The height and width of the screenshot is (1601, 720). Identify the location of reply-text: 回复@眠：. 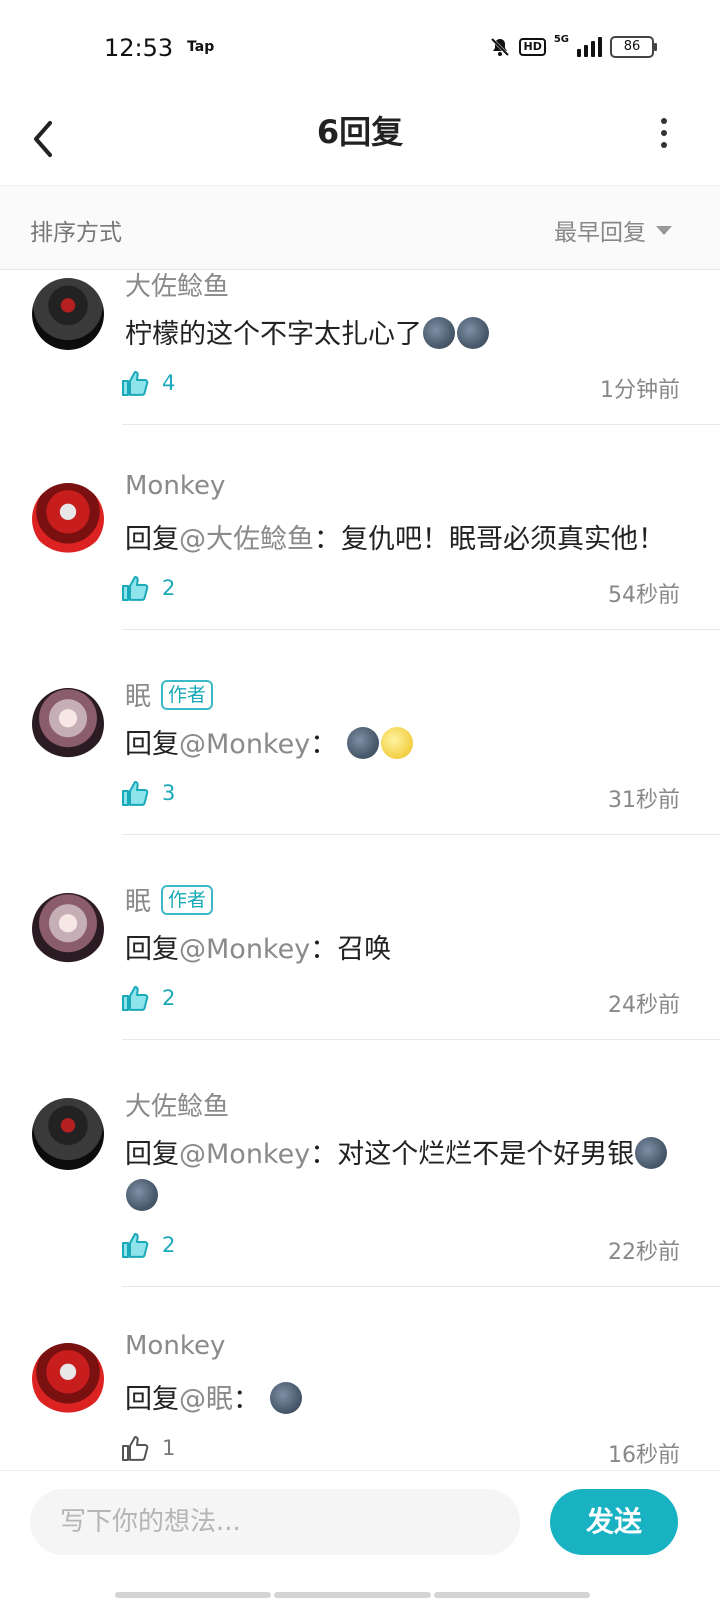
(405, 1400).